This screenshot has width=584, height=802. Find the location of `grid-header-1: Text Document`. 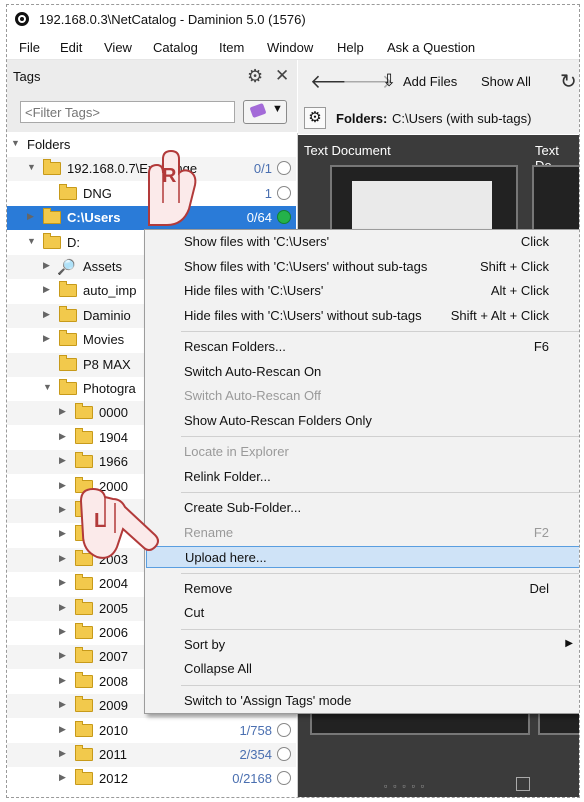

grid-header-1: Text Document is located at coordinates (347, 150).